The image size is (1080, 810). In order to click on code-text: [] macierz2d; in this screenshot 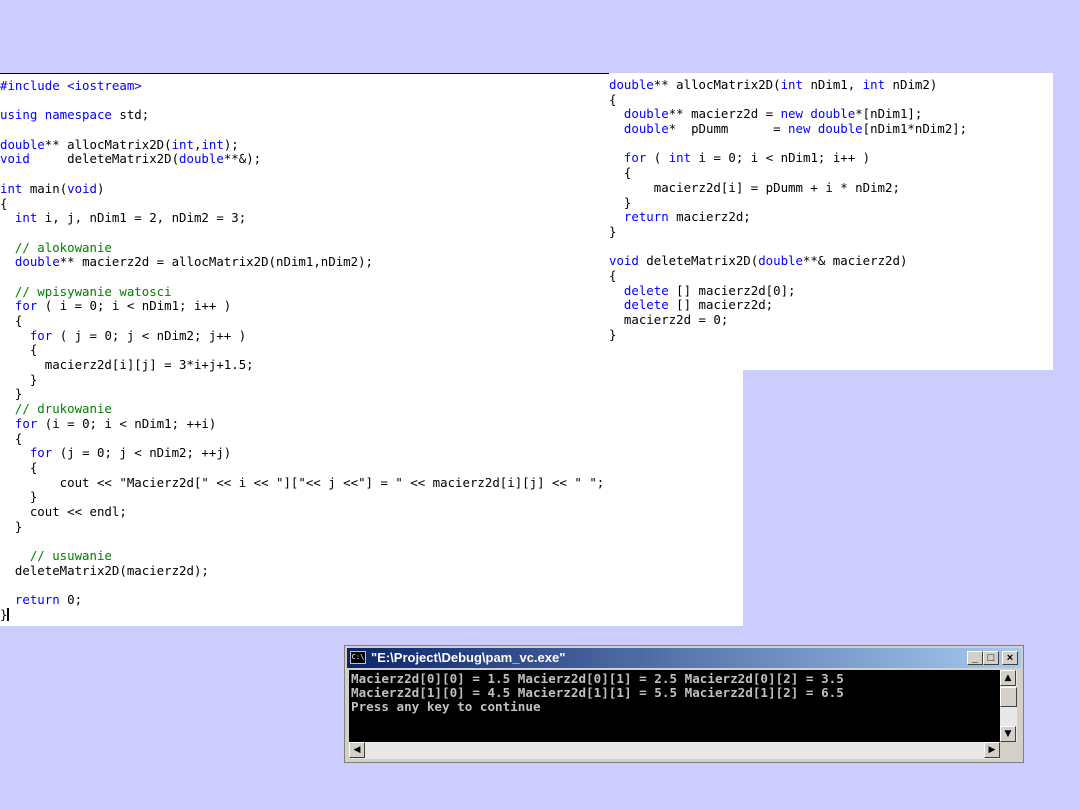, I will do `click(721, 305)`.